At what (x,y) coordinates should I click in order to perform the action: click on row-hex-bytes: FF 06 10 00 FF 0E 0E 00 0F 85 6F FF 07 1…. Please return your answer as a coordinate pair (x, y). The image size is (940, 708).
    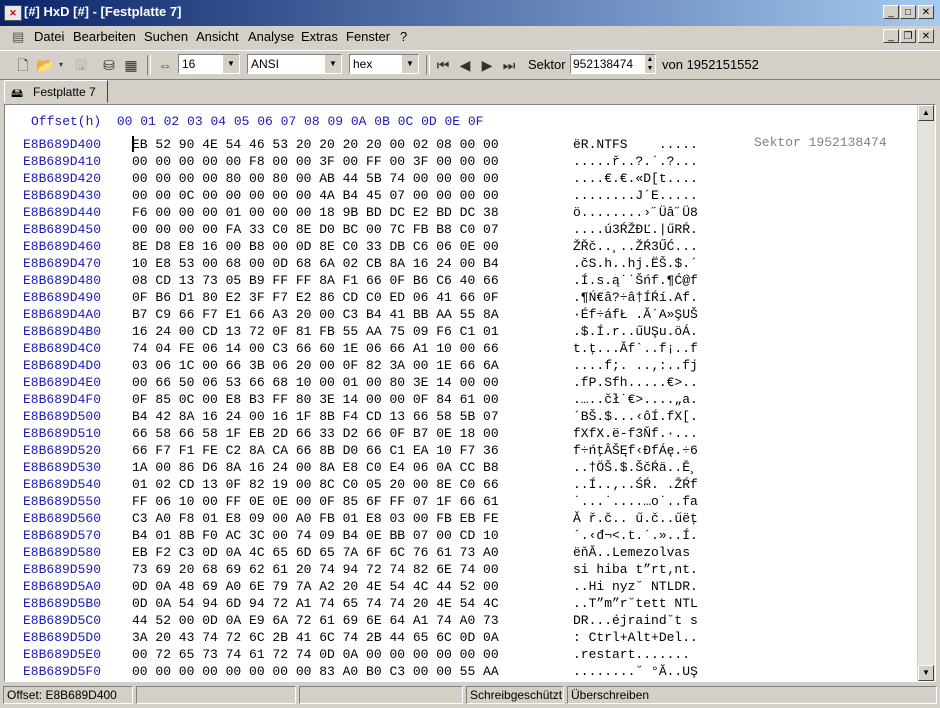
    Looking at the image, I should click on (315, 501).